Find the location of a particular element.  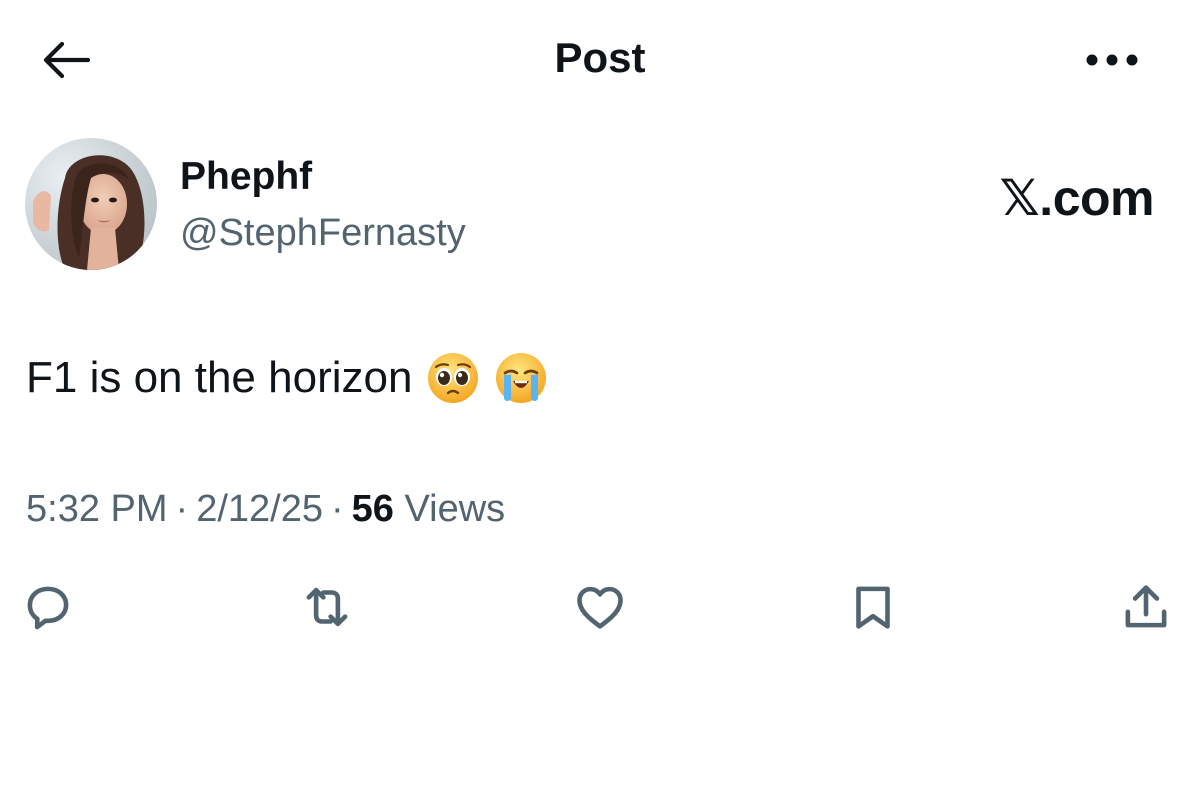

author-display-name: Phephf is located at coordinates (246, 177).